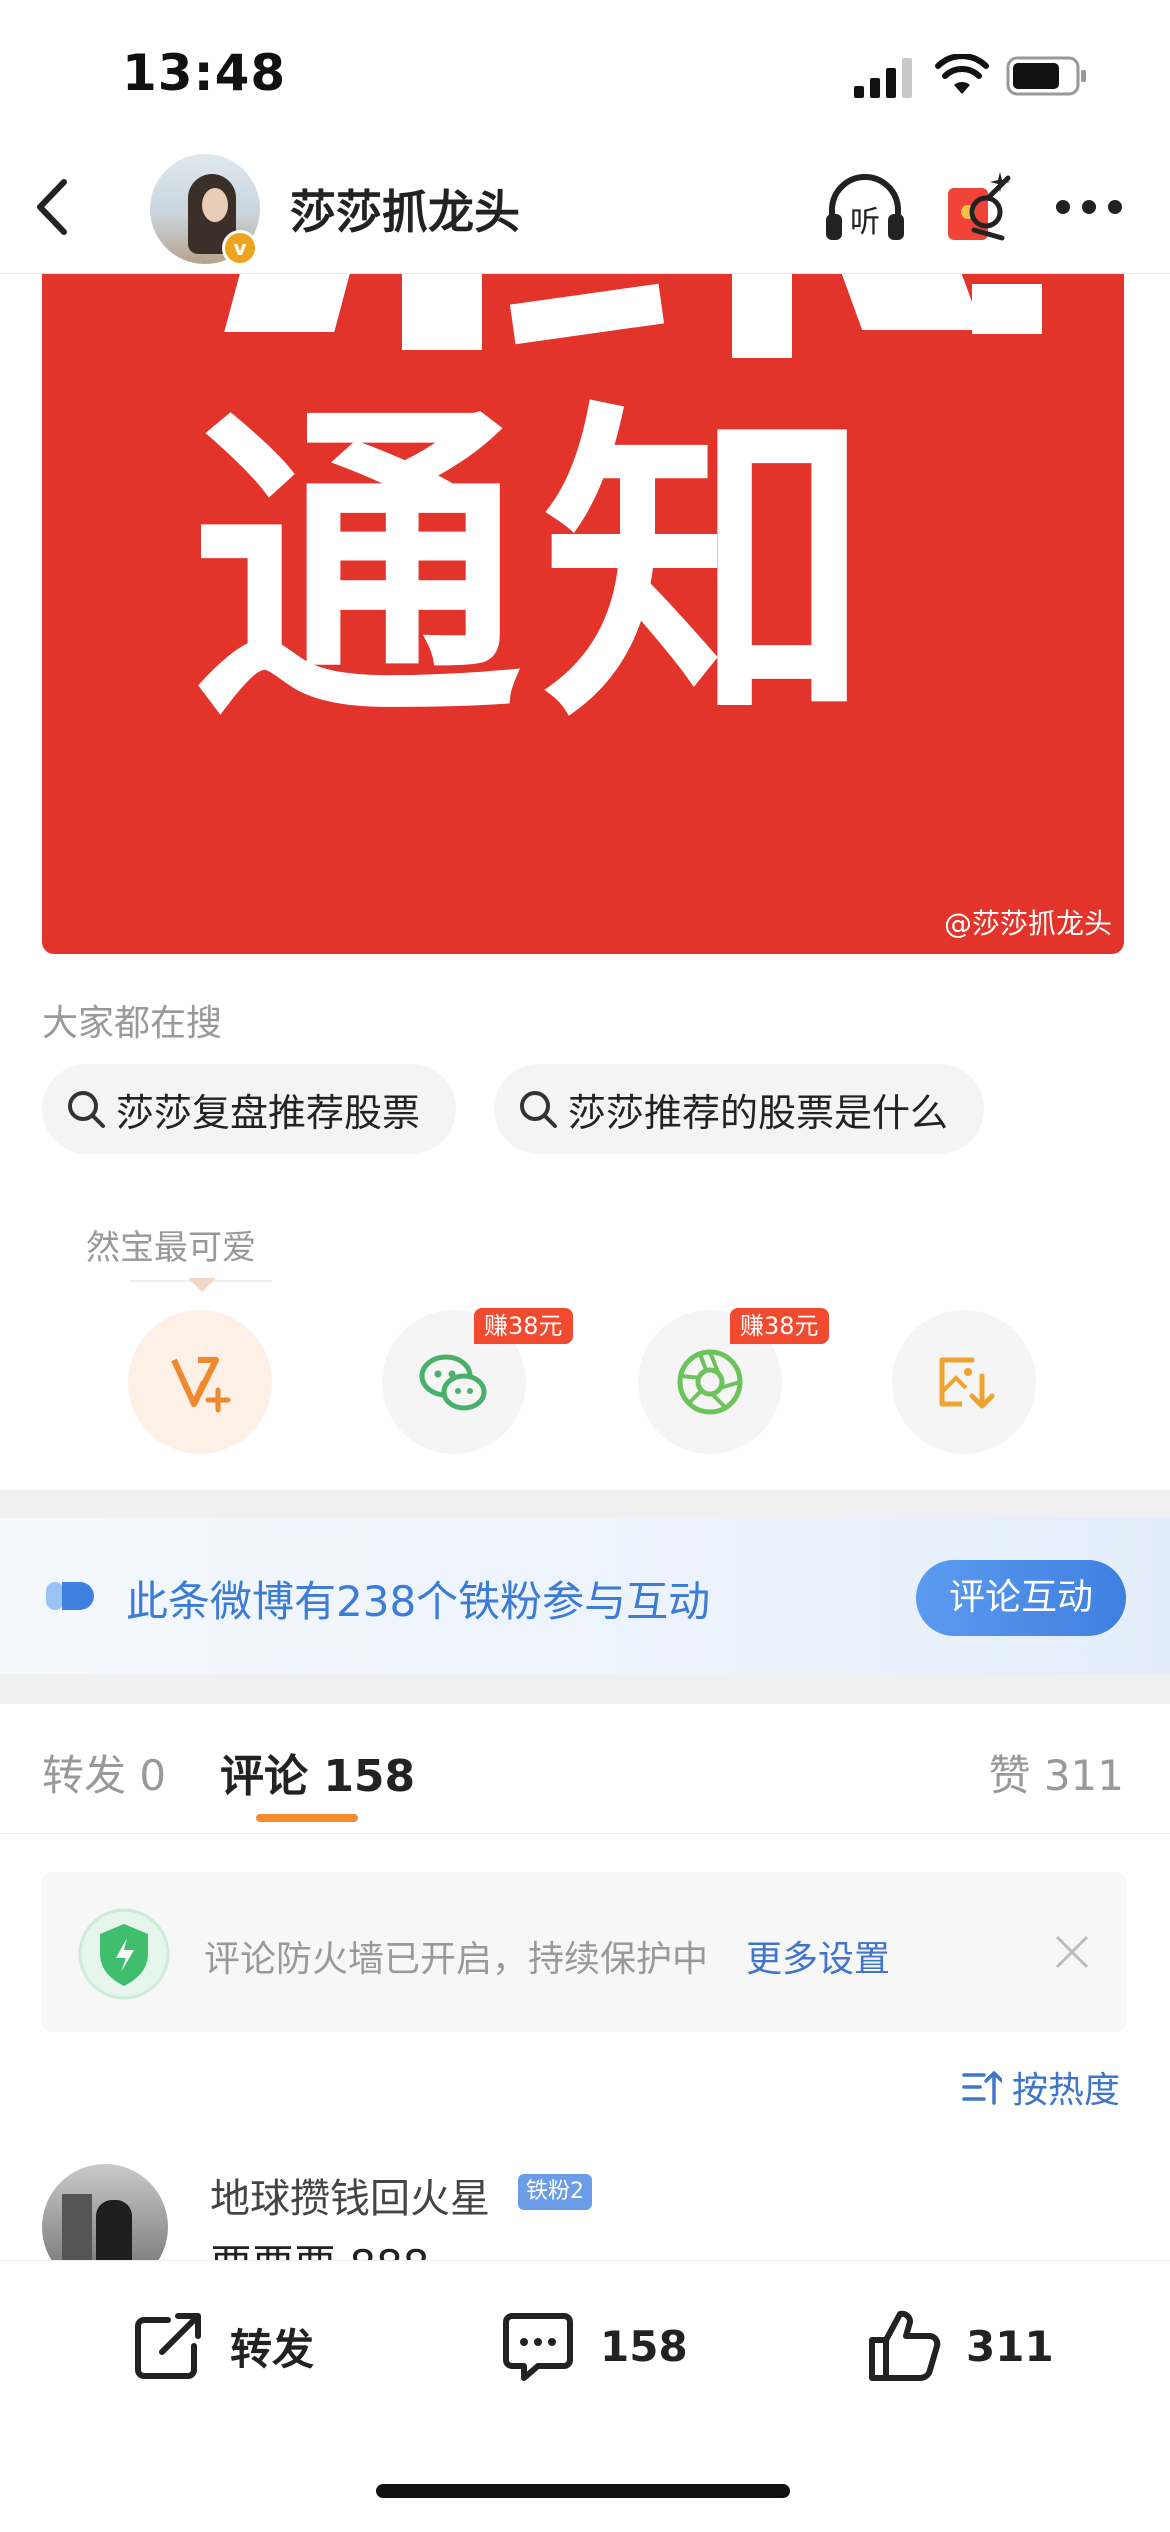 The image size is (1170, 2532). Describe the element at coordinates (758, 1112) in the screenshot. I see `search-suggest-text: 莎莎推荐的股票是什么` at that location.